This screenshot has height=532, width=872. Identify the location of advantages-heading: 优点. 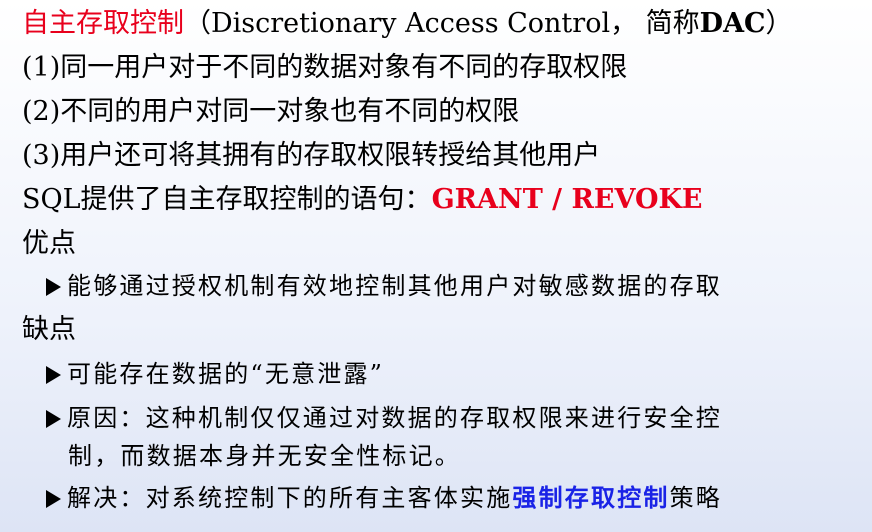
(49, 243).